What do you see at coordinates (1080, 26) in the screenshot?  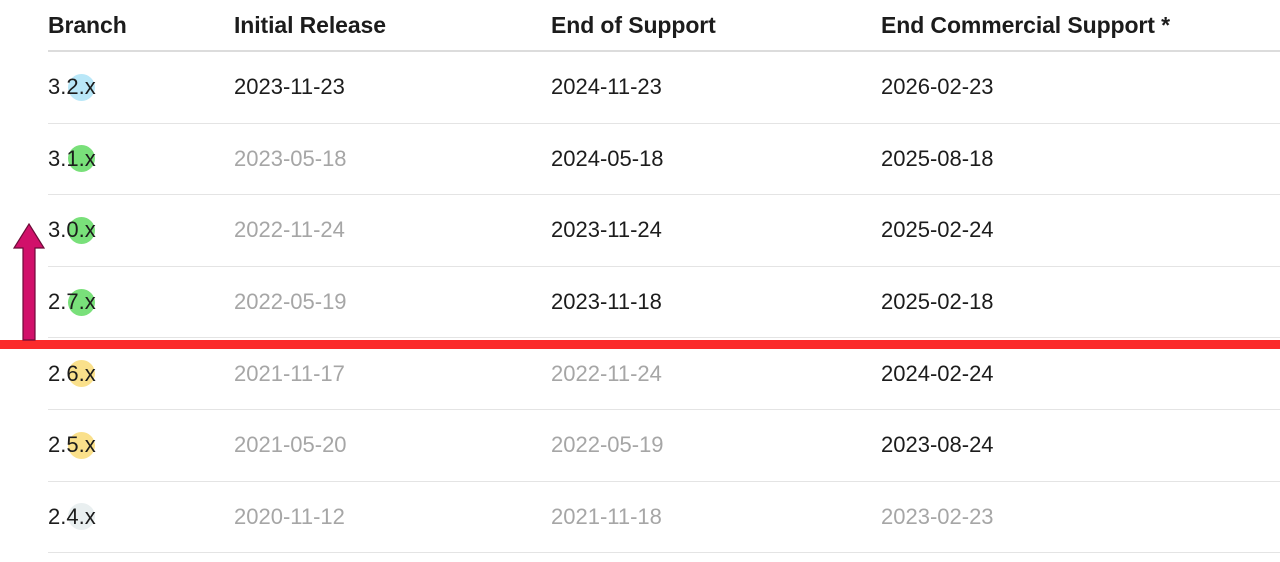 I see `column-header-end-commercial-support: End Commercial Support *` at bounding box center [1080, 26].